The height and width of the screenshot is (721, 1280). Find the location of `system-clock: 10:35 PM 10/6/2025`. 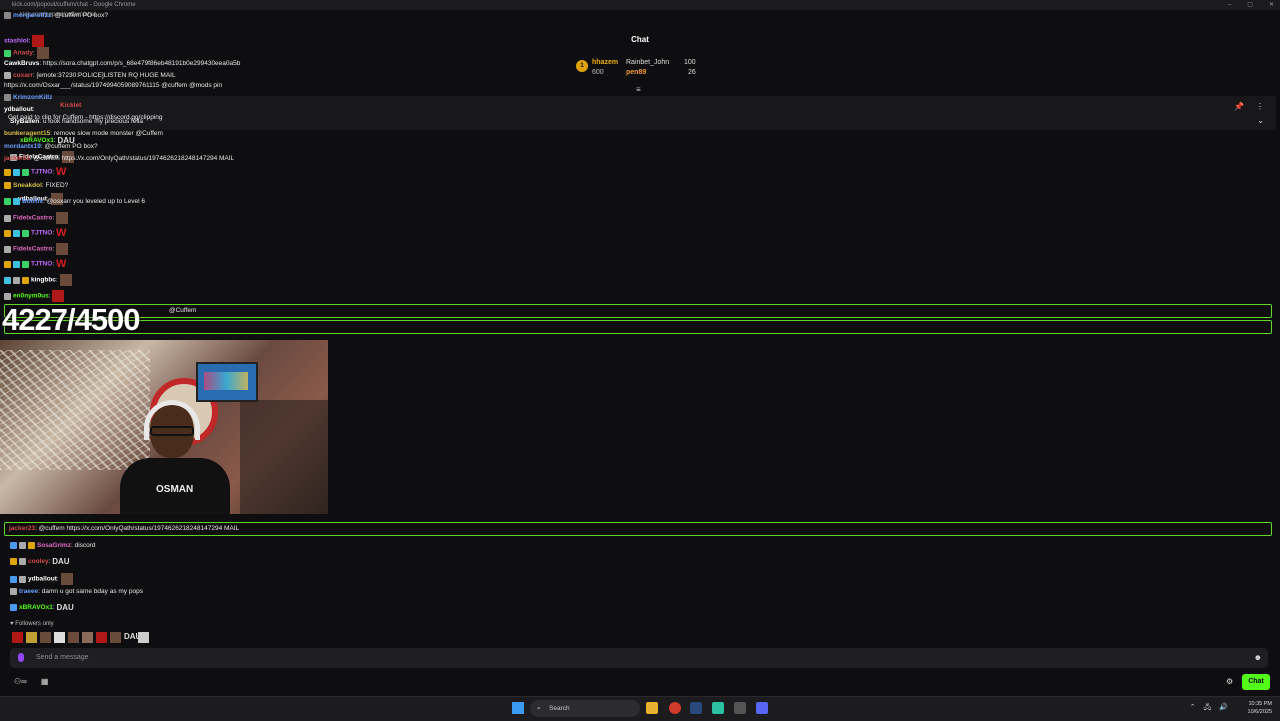

system-clock: 10:35 PM 10/6/2025 is located at coordinates (1260, 708).